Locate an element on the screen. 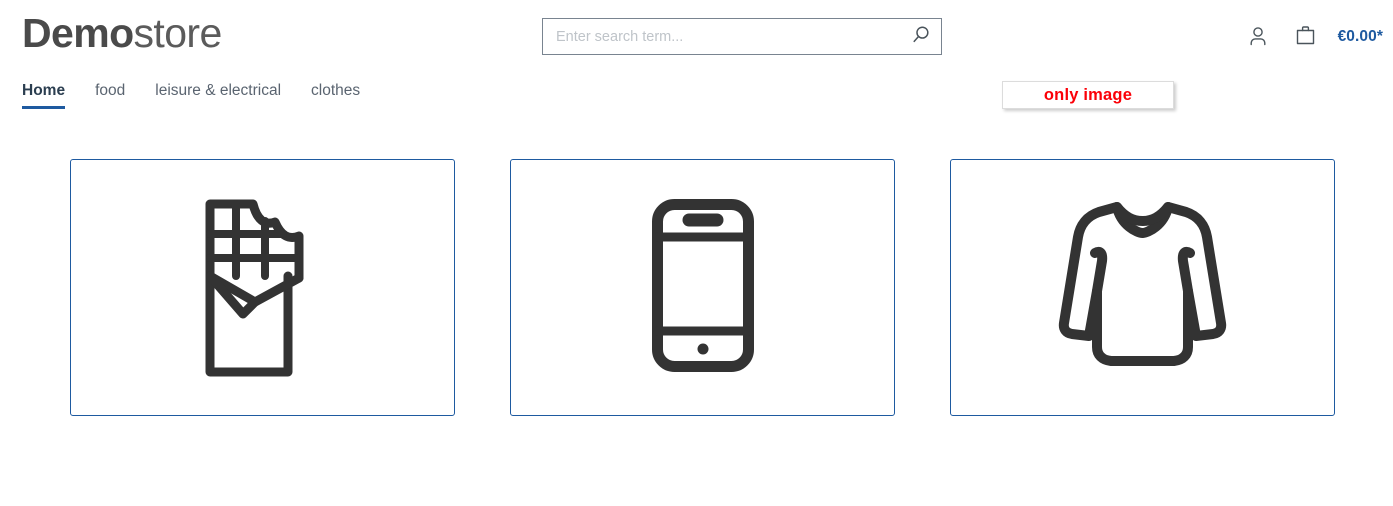 The width and height of the screenshot is (1393, 506). only-image-badge-label: only image is located at coordinates (1088, 94).